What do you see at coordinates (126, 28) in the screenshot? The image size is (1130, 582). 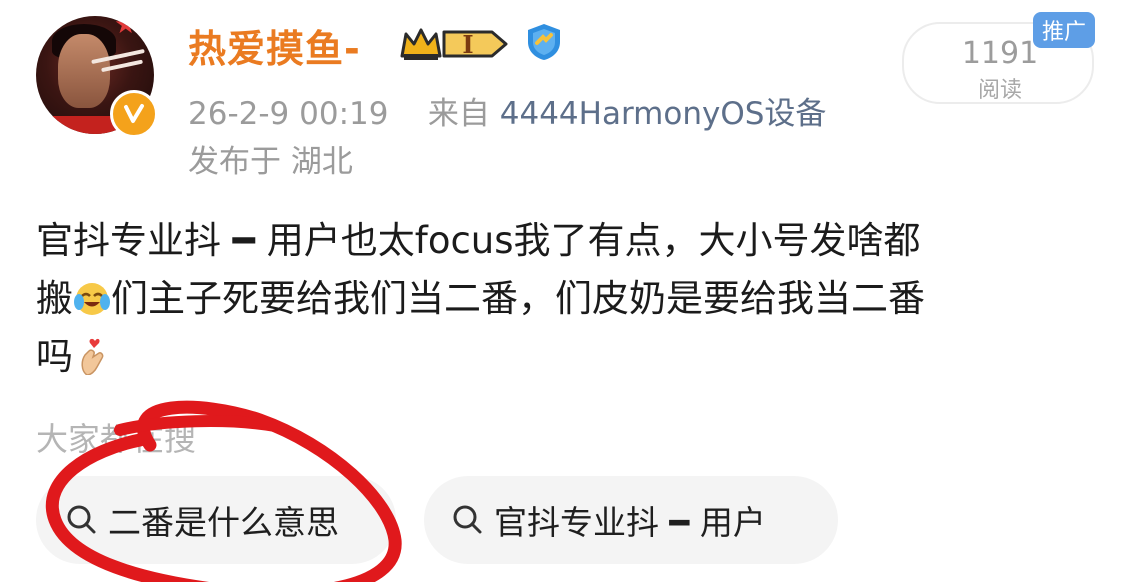 I see `avatar-star-icon: ★` at bounding box center [126, 28].